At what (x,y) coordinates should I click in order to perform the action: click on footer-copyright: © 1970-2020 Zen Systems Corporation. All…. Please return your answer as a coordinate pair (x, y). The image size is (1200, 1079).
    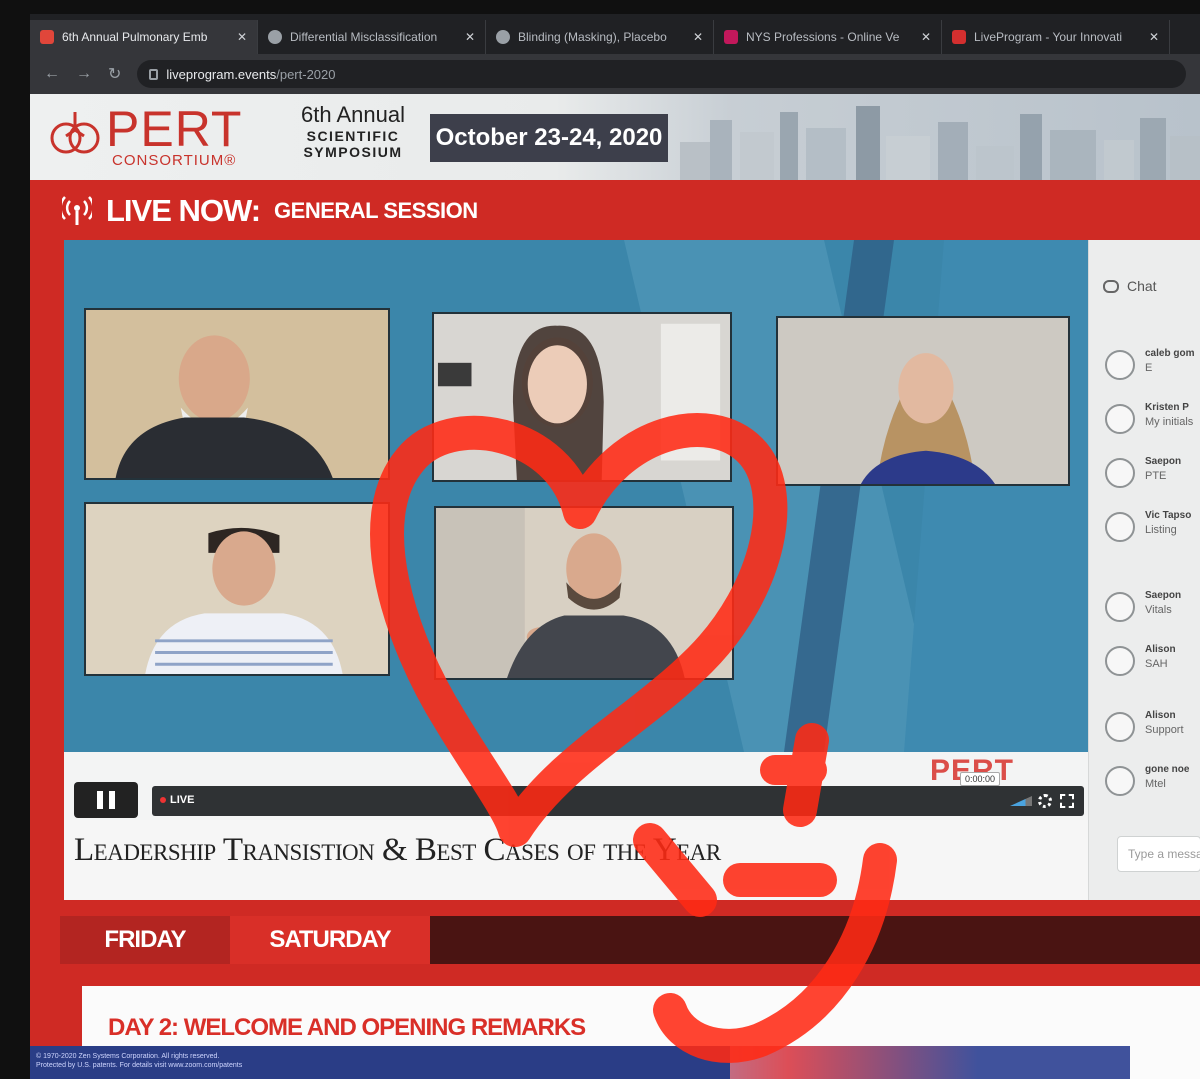
    Looking at the image, I should click on (128, 1056).